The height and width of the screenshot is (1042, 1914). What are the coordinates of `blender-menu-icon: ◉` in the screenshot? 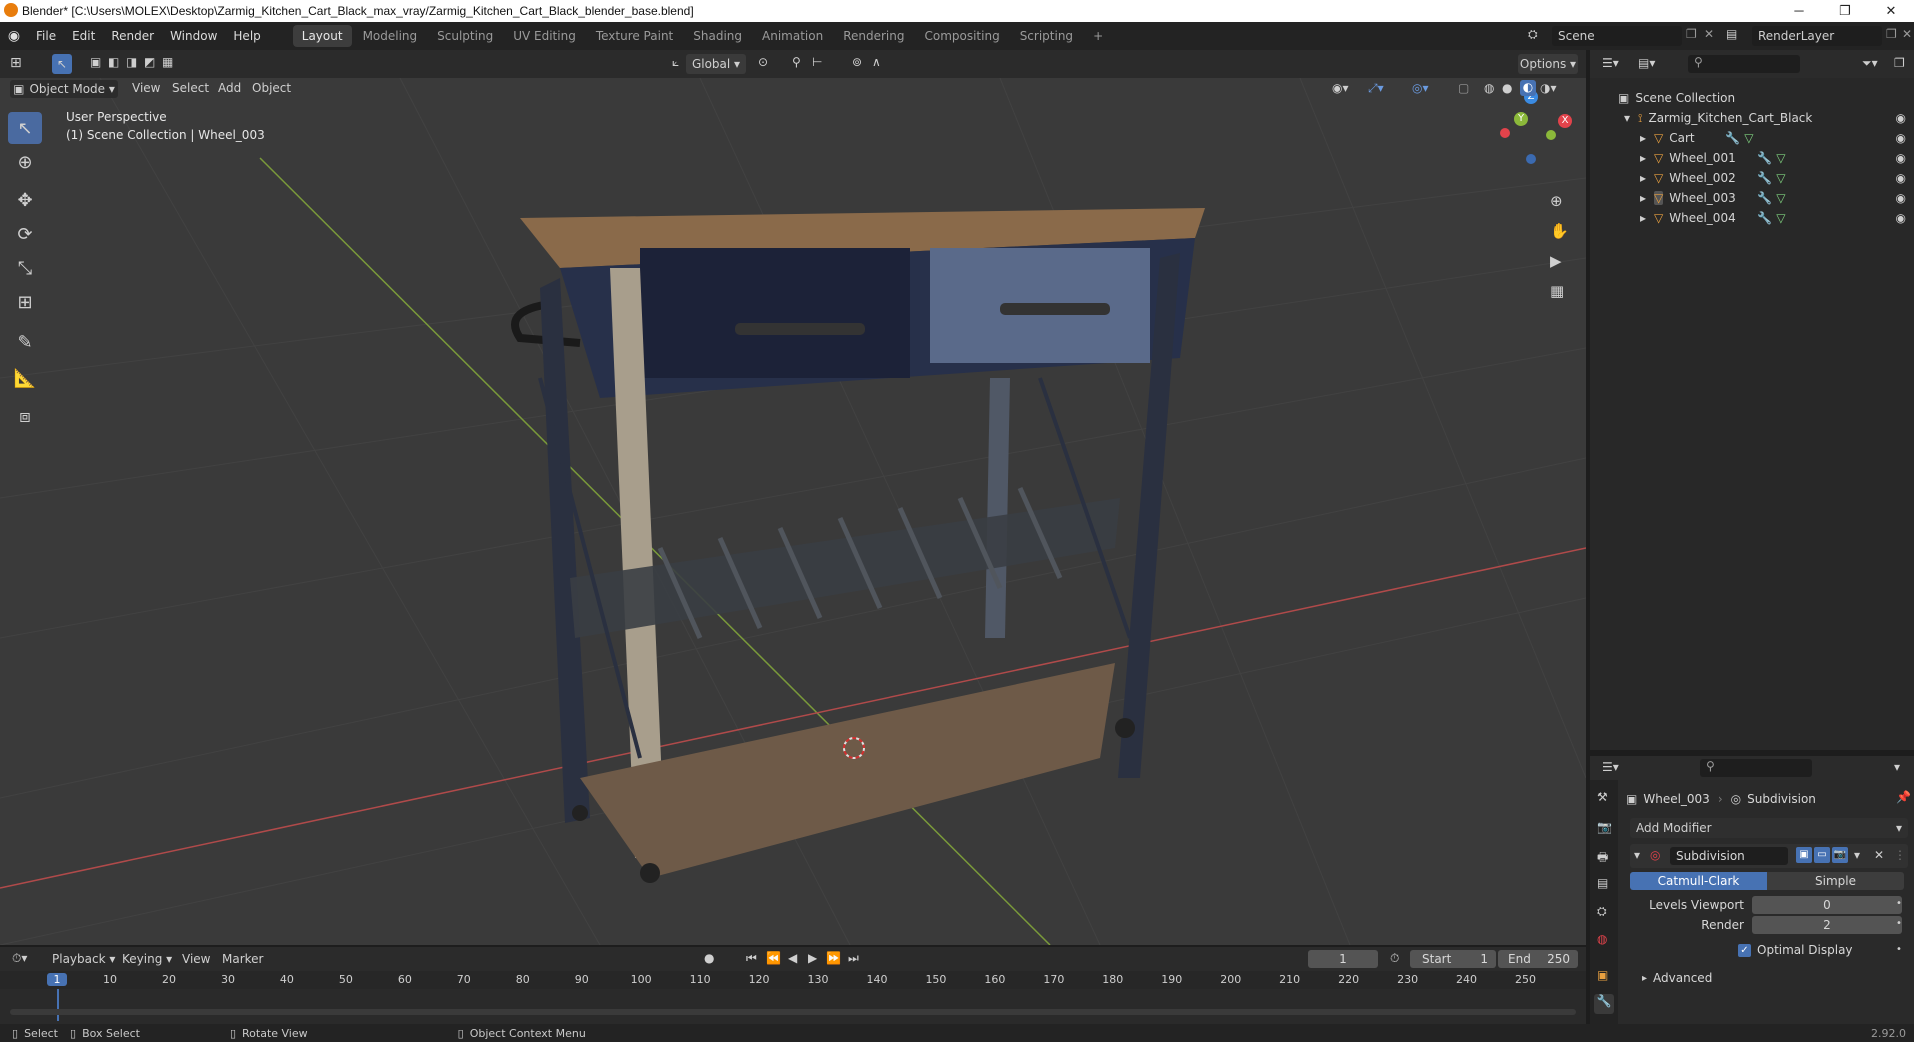 It's located at (14, 36).